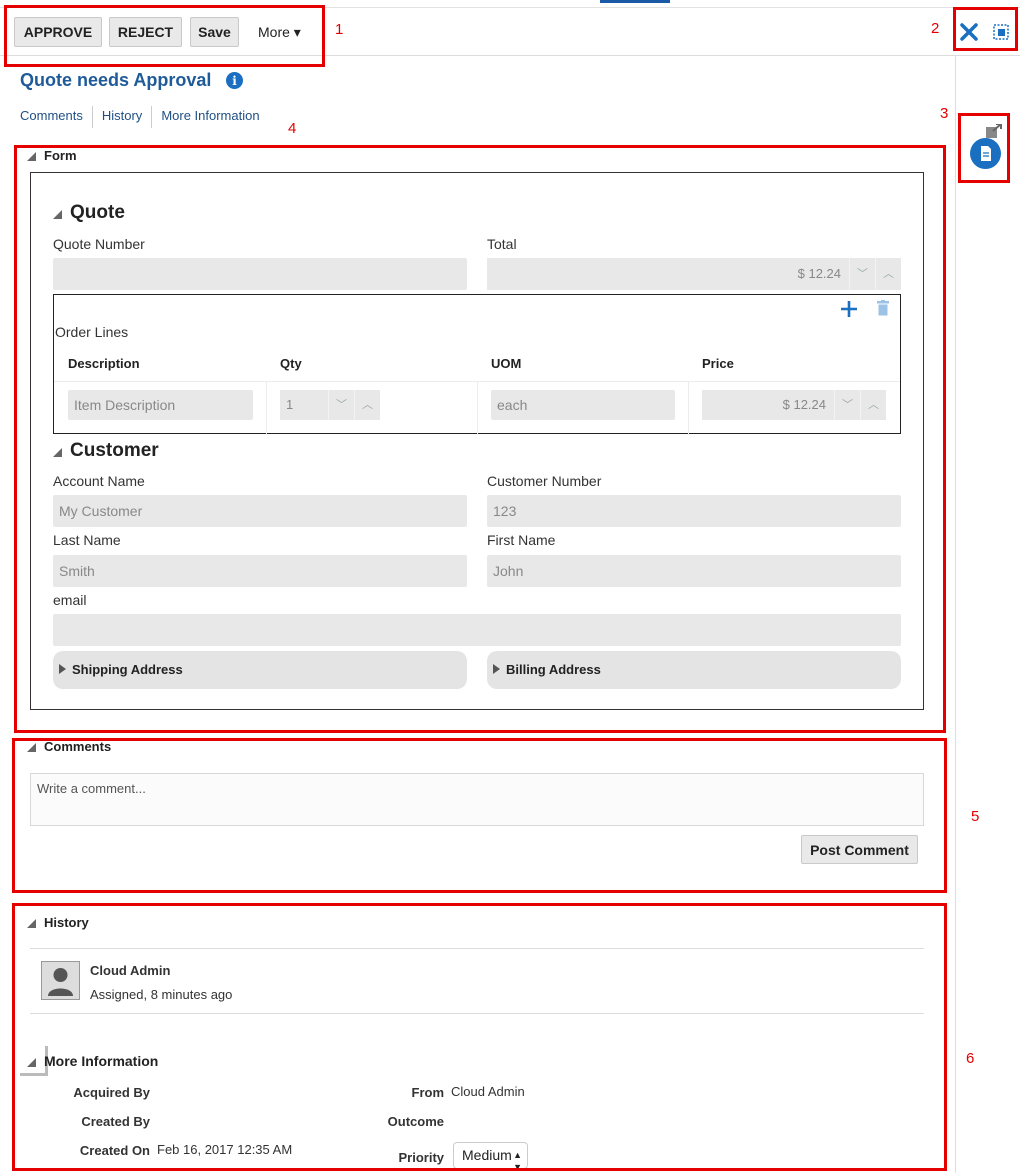 The height and width of the screenshot is (1173, 1020). I want to click on tab-more-information: More Information, so click(209, 117).